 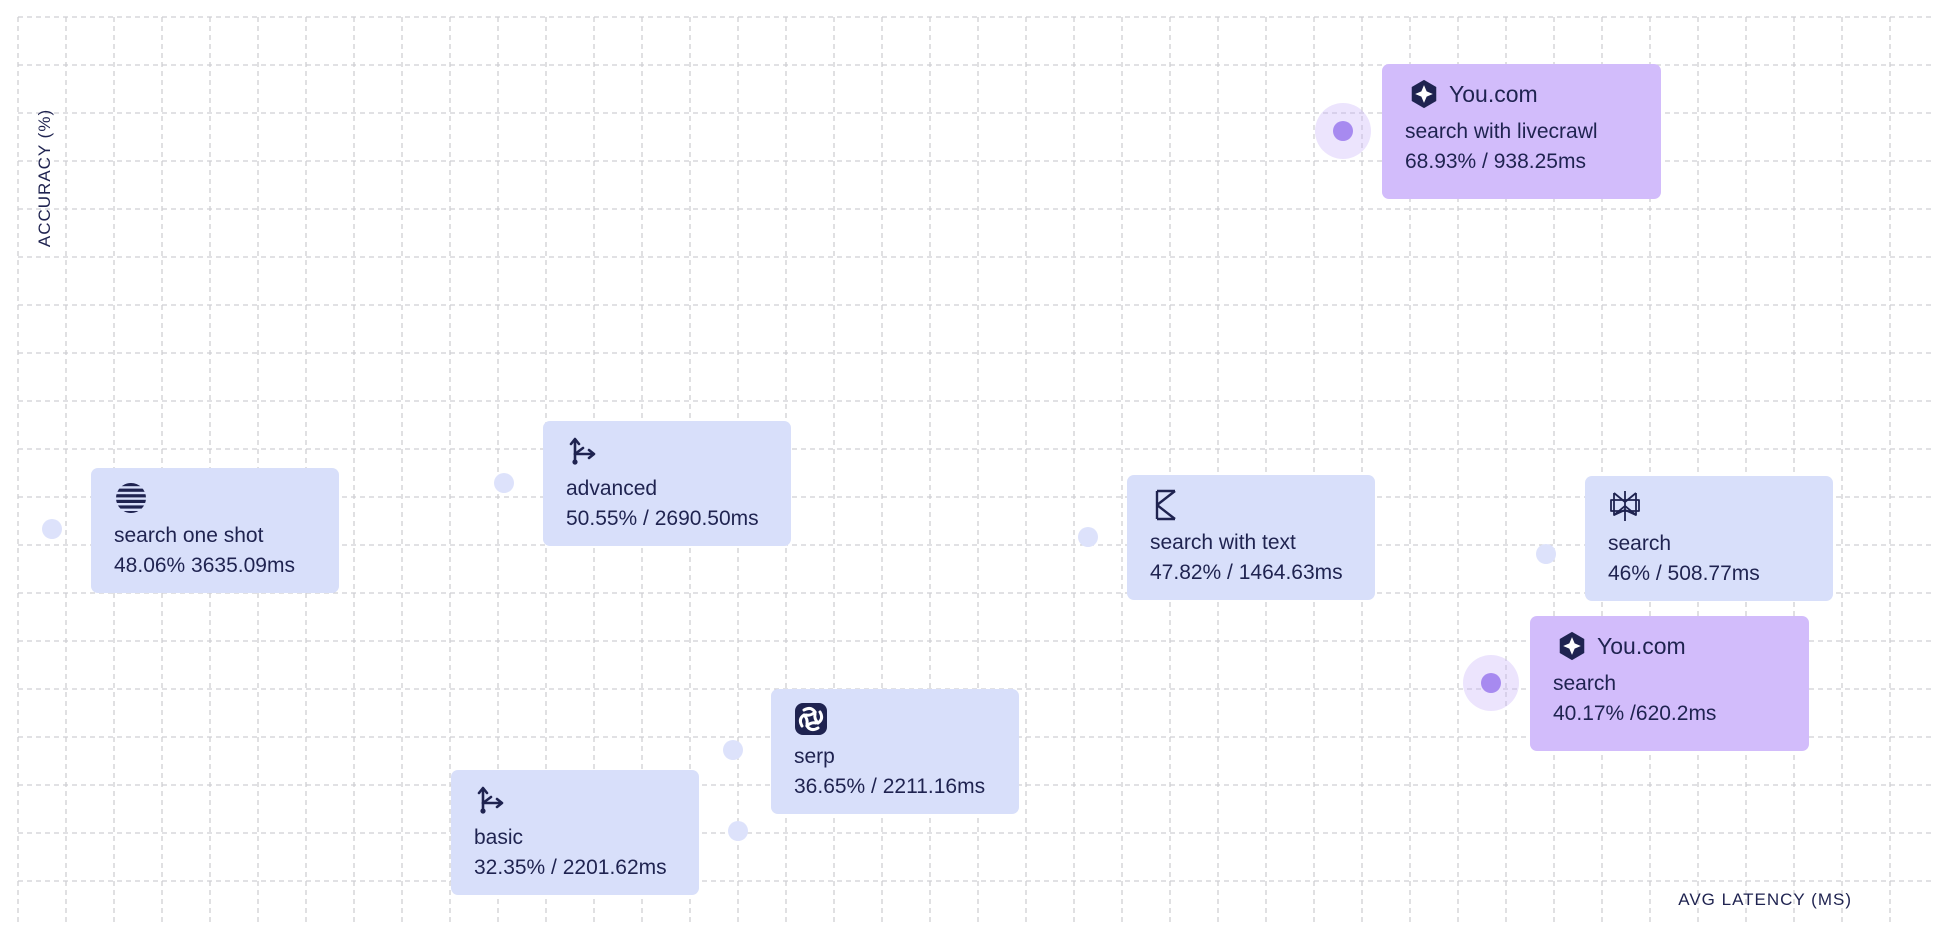 I want to click on data-label-card-basic: basic 32.35% / 2201.62ms, so click(x=575, y=832).